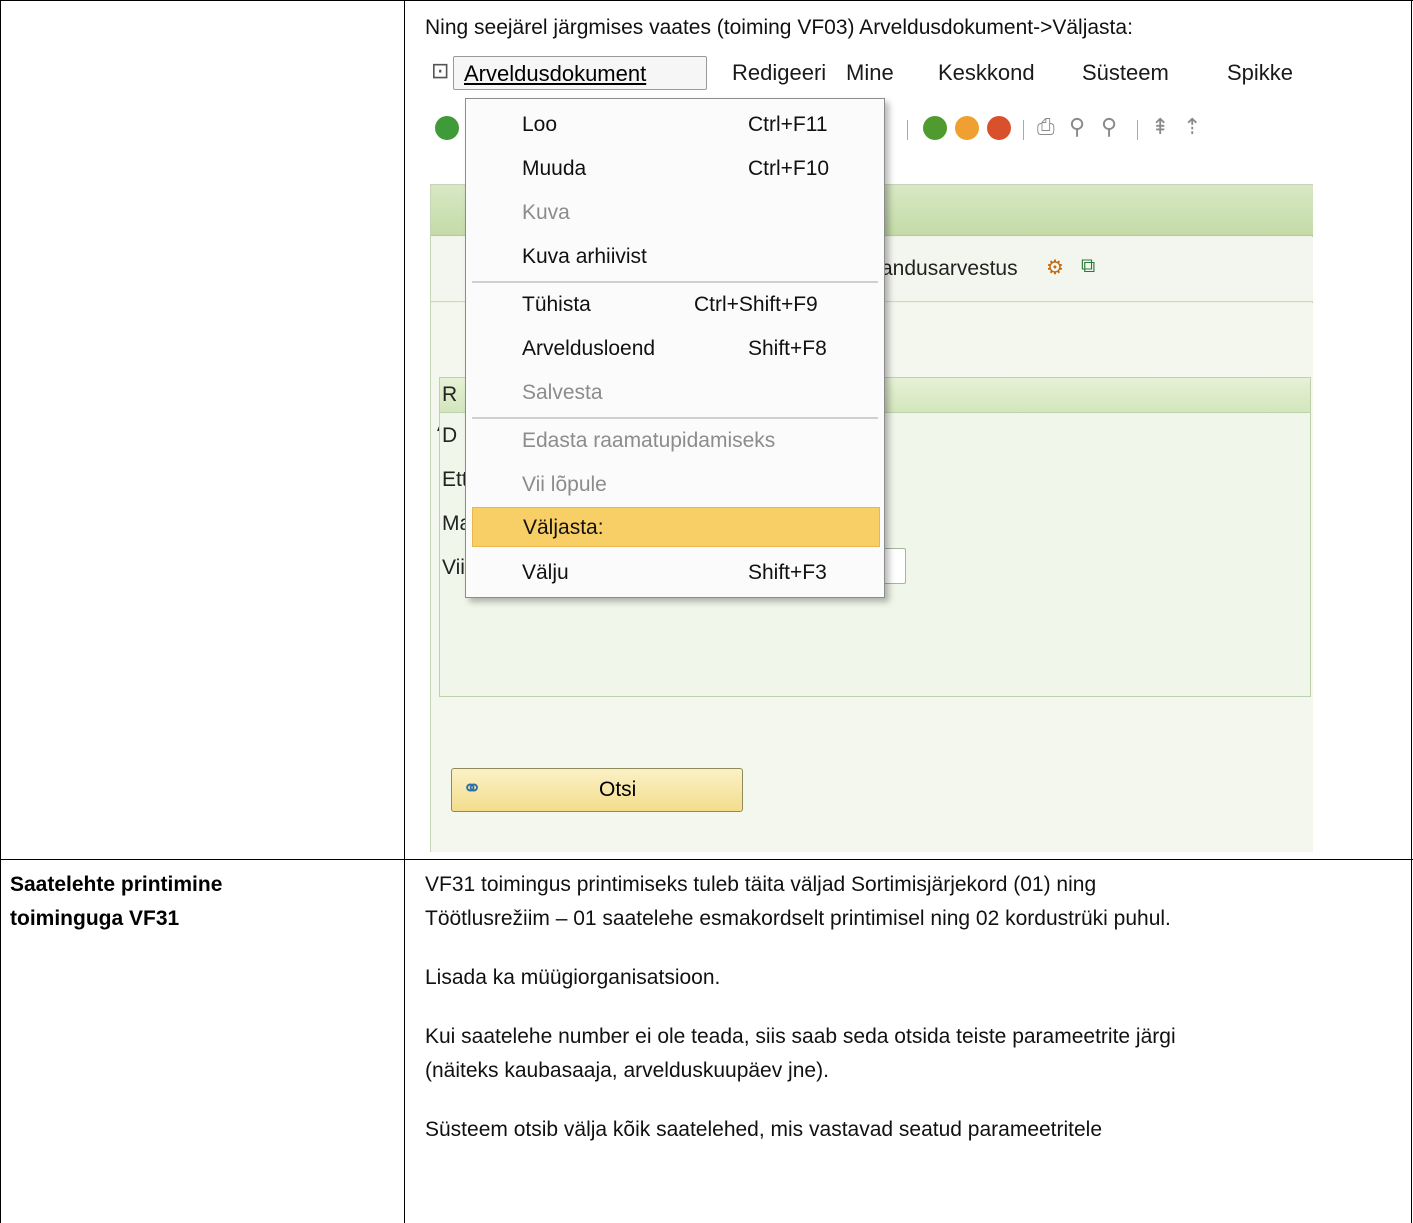 Image resolution: width=1413 pixels, height=1223 pixels. I want to click on menu-item-vii-lopule: Vii lõpule, so click(564, 484).